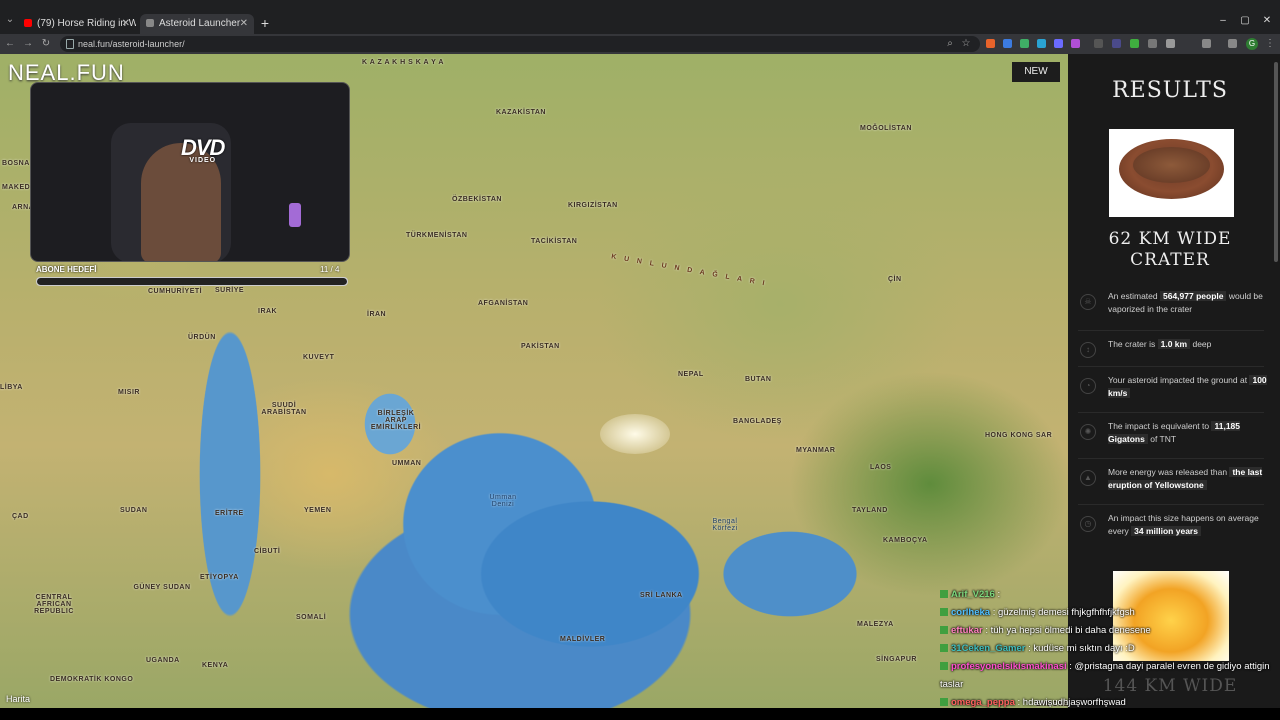 The width and height of the screenshot is (1280, 720). Describe the element at coordinates (1206, 43) in the screenshot. I see `extensions-puzzle-icon` at that location.